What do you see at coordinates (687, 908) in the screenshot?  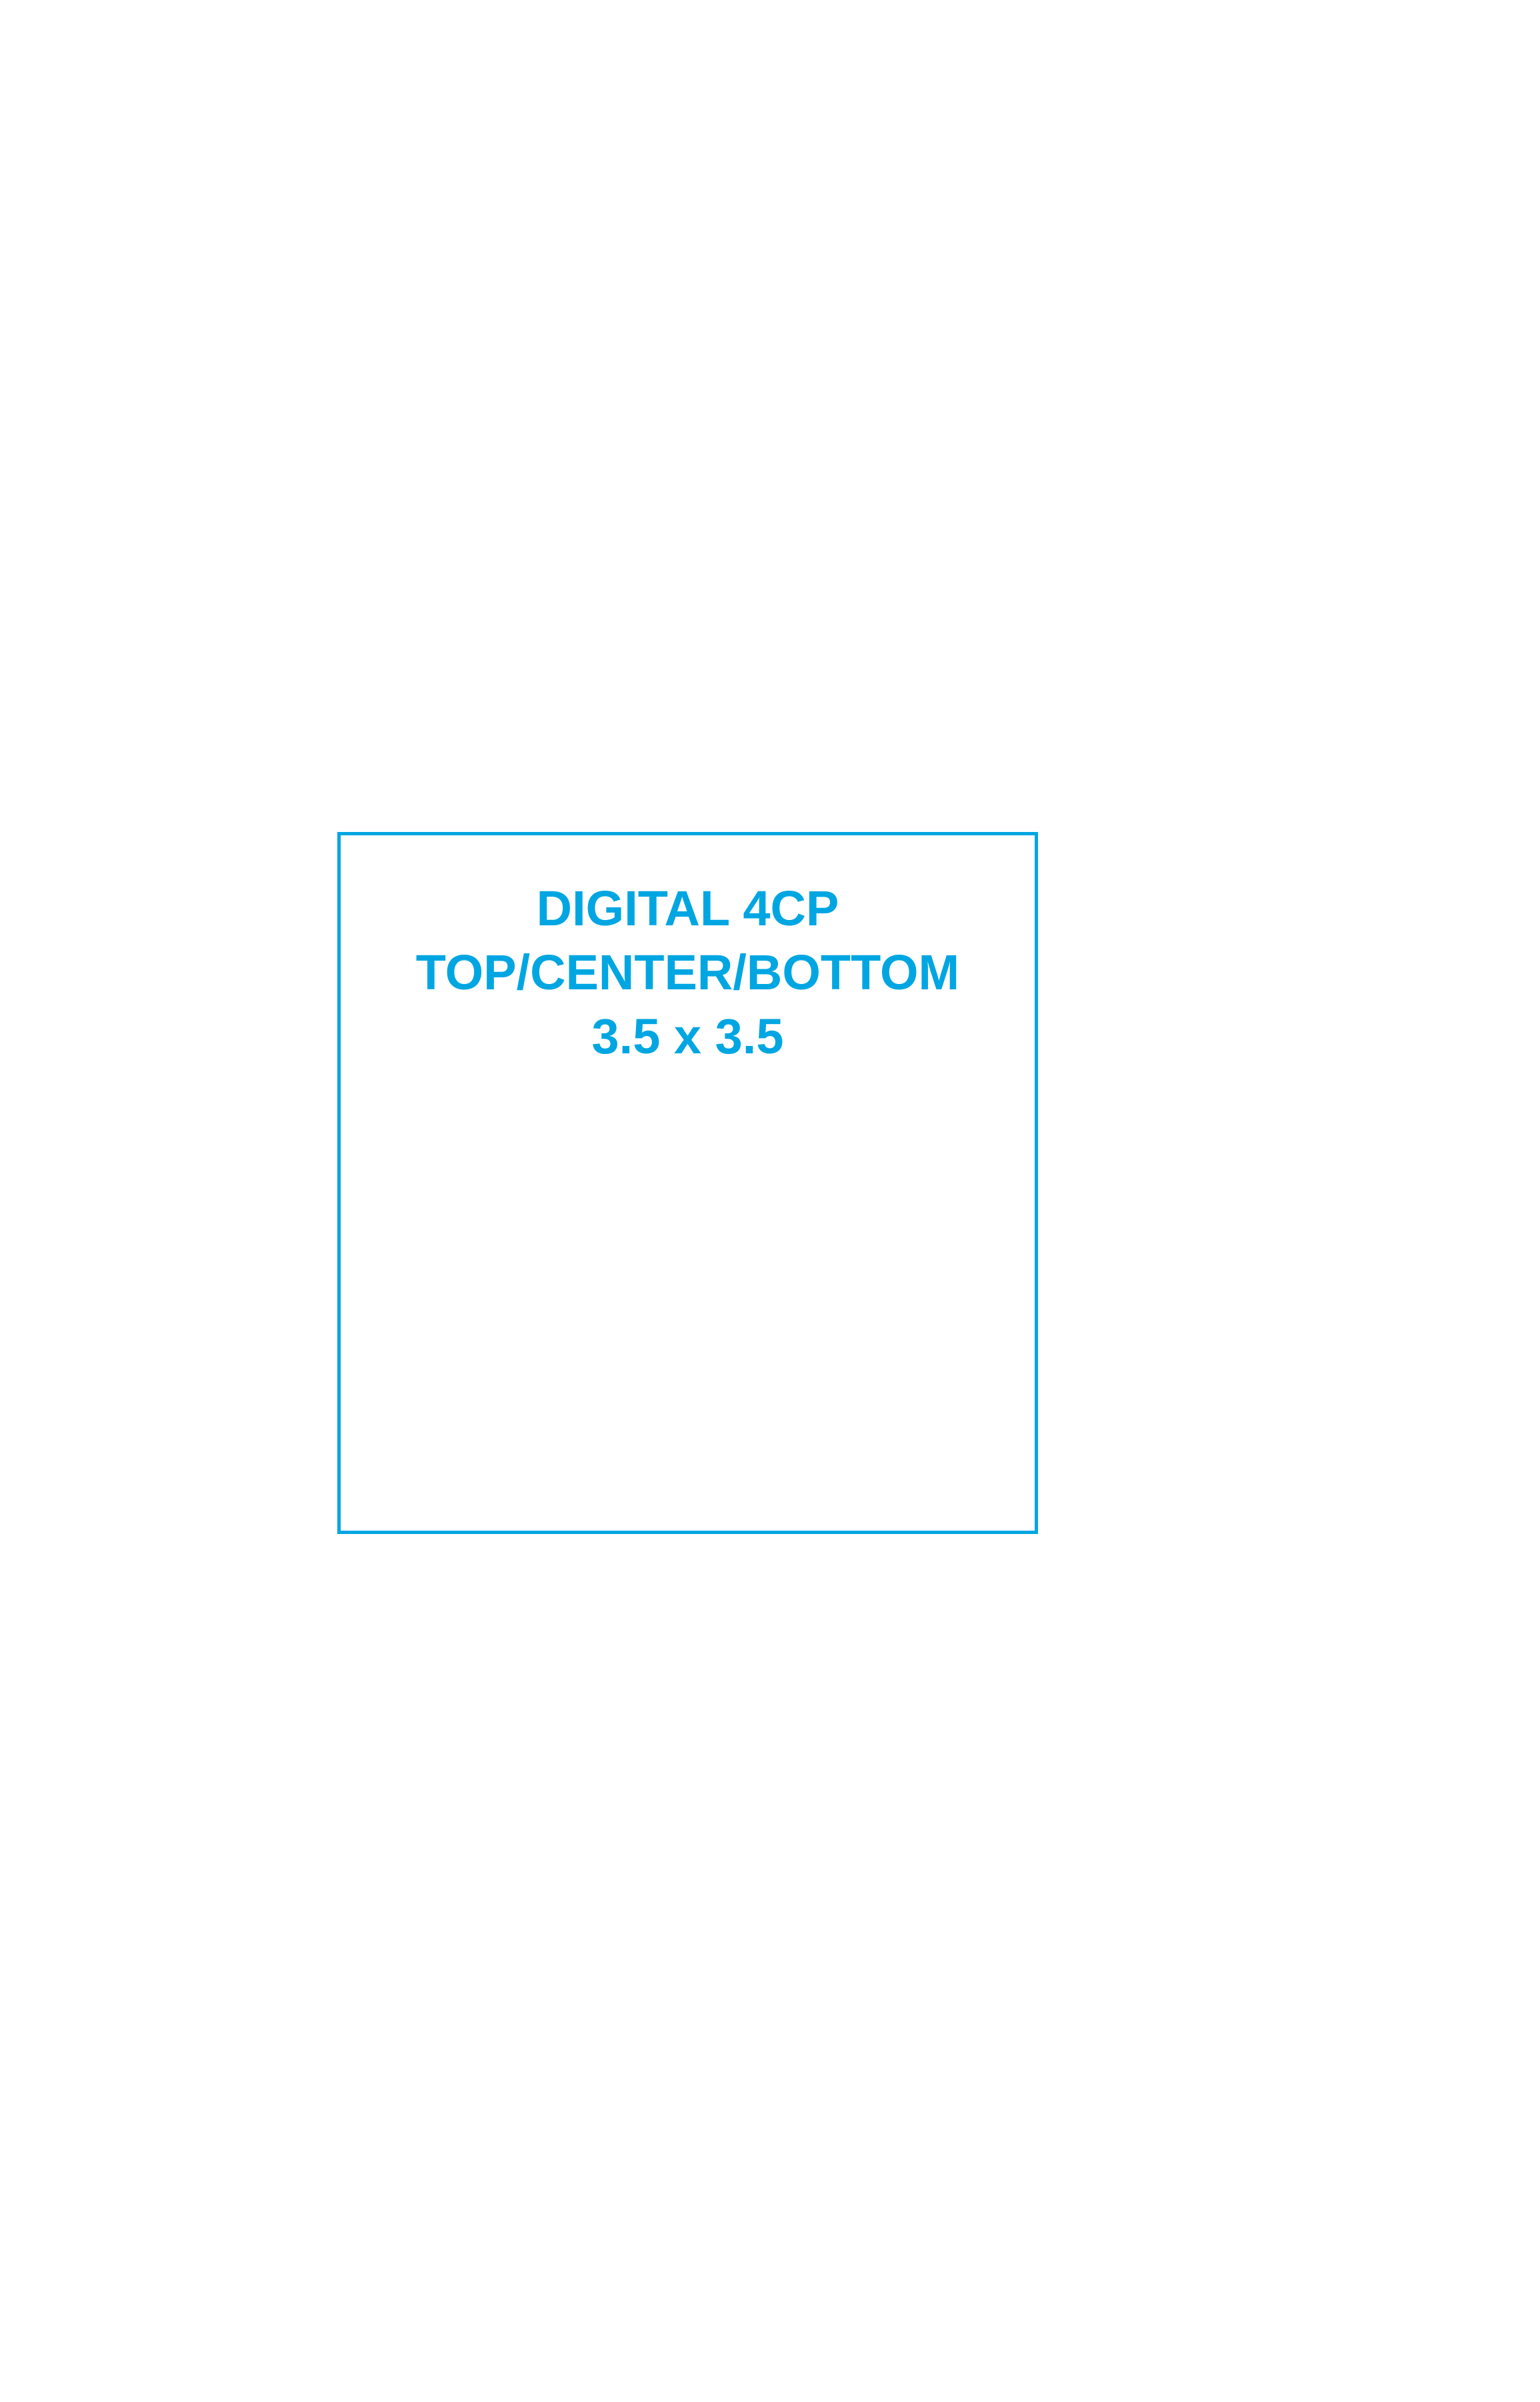 I see `template-title: DIGITAL 4CP` at bounding box center [687, 908].